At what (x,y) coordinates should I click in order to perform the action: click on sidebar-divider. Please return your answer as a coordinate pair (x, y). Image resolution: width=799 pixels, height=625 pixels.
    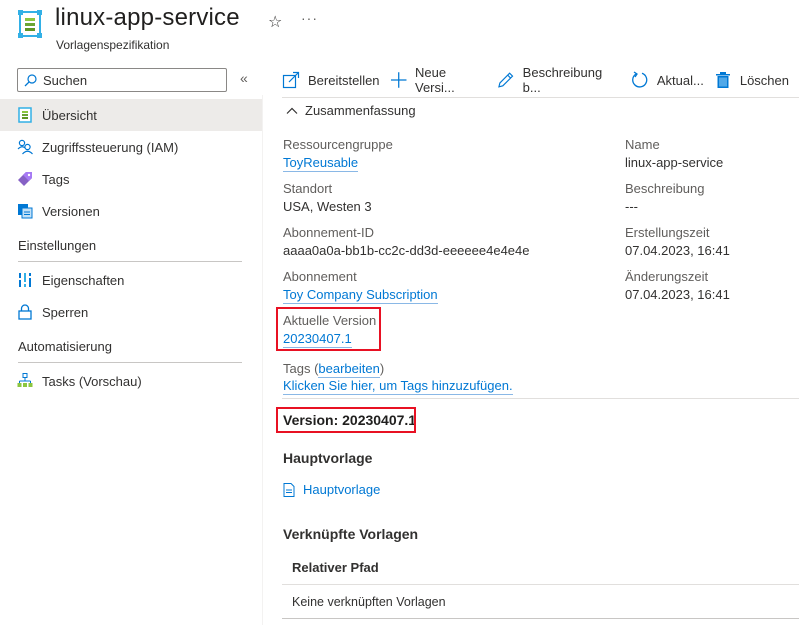
    Looking at the image, I should click on (262, 360).